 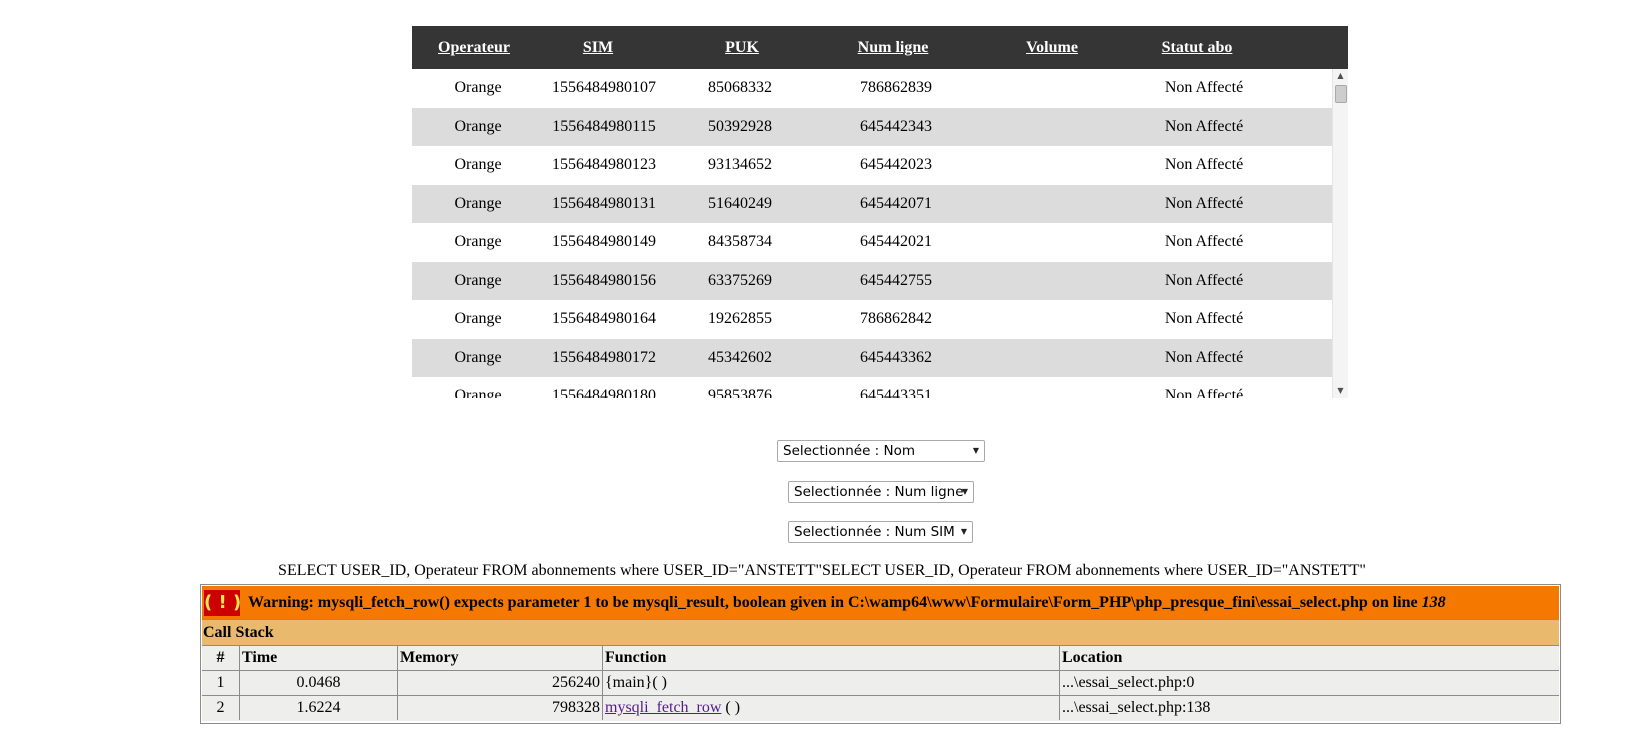 What do you see at coordinates (896, 203) in the screenshot?
I see `cell-num-ligne: 645442071` at bounding box center [896, 203].